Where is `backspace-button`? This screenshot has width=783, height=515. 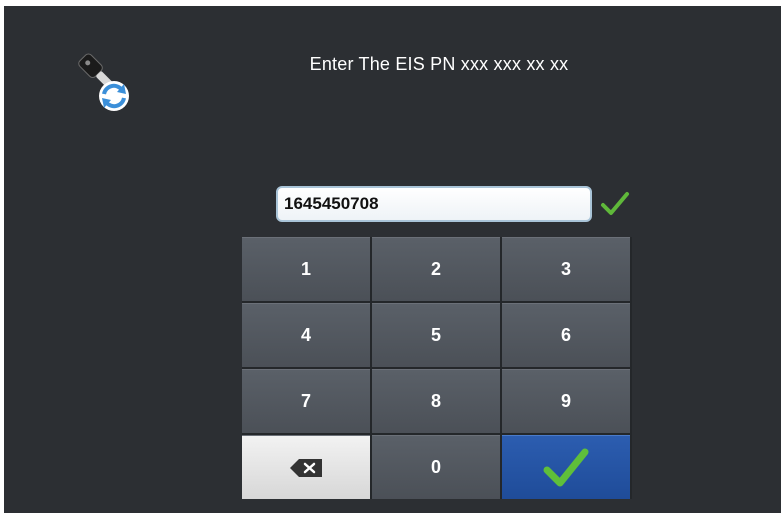
backspace-button is located at coordinates (306, 467).